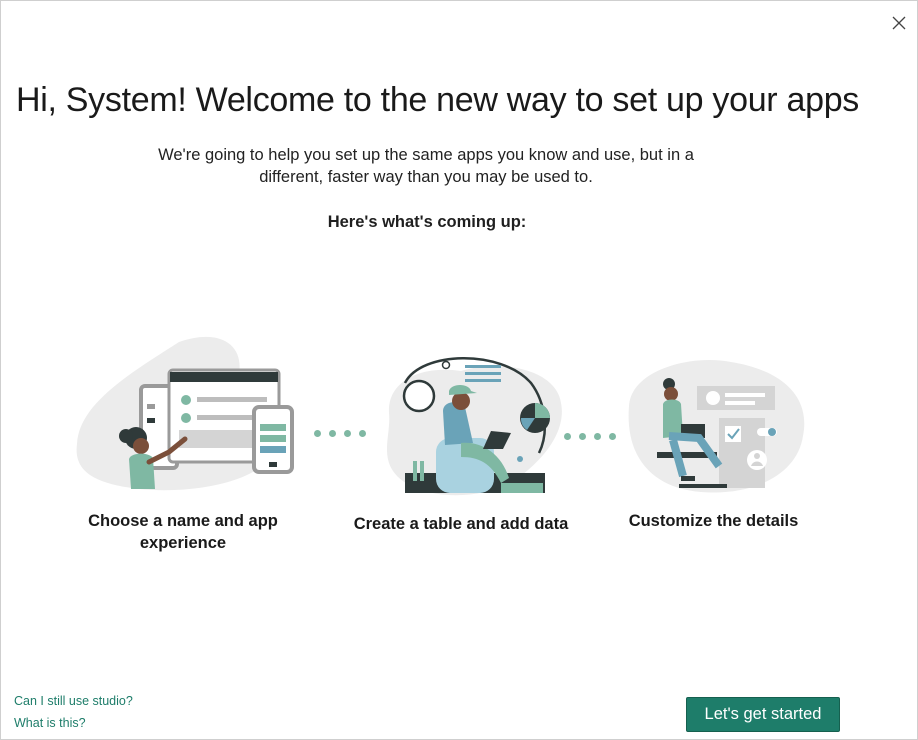 The image size is (918, 740). What do you see at coordinates (716, 426) in the screenshot?
I see `person-settings-illustration` at bounding box center [716, 426].